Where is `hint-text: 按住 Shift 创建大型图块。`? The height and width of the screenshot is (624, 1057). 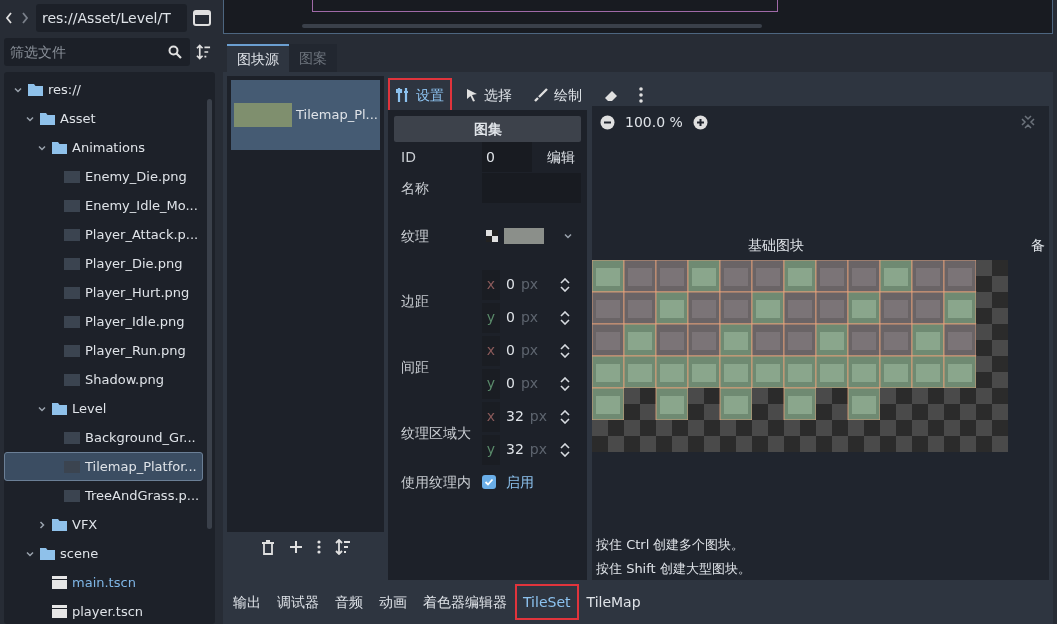 hint-text: 按住 Shift 创建大型图块。 is located at coordinates (674, 568).